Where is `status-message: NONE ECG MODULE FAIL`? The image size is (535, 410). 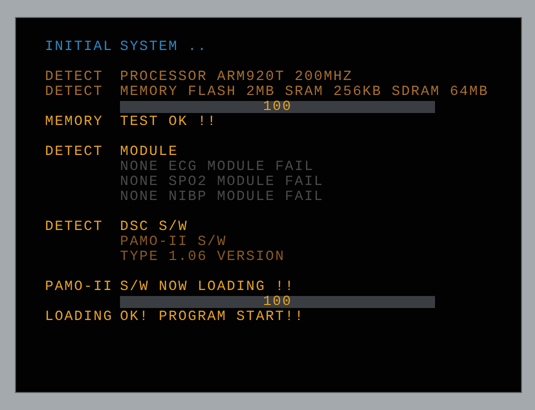
status-message: NONE ECG MODULE FAIL is located at coordinates (217, 167).